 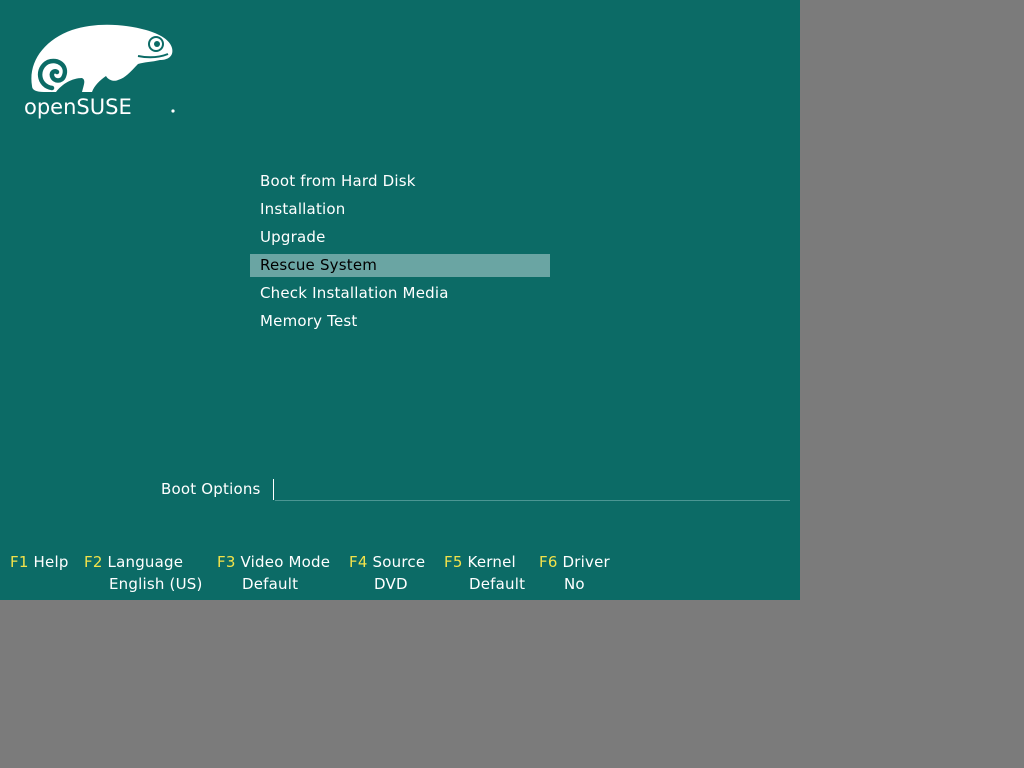 I want to click on f6-key-label: F6, so click(x=548, y=562).